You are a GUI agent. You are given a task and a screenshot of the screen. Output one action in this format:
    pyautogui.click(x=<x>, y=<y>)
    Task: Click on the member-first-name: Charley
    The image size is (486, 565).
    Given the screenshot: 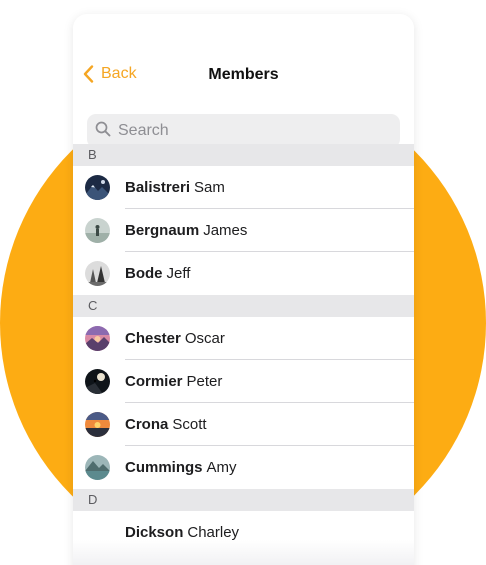 What is the action you would take?
    pyautogui.click(x=213, y=532)
    